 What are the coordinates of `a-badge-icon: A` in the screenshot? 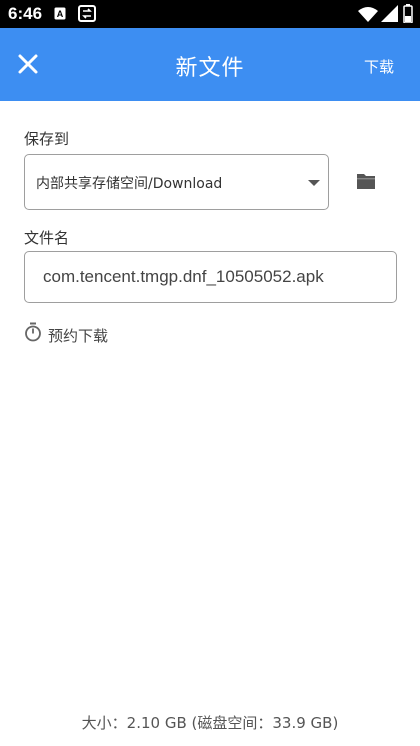 It's located at (60, 13).